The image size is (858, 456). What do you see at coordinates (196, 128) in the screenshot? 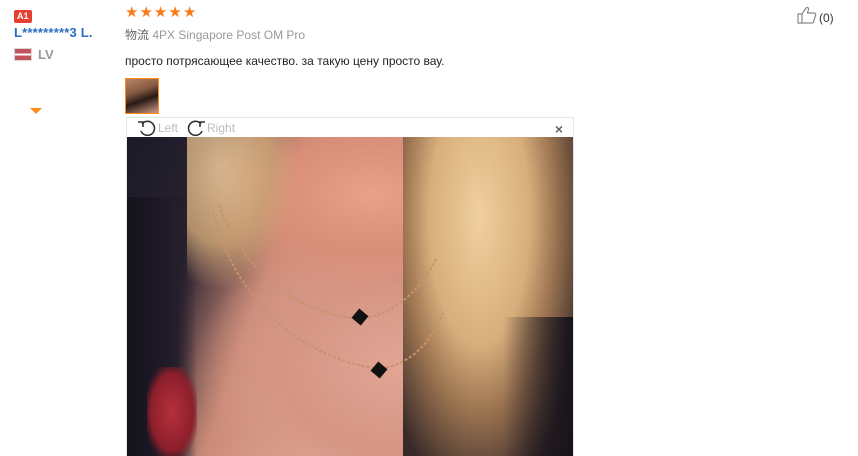
I see `rotate-right-icon` at bounding box center [196, 128].